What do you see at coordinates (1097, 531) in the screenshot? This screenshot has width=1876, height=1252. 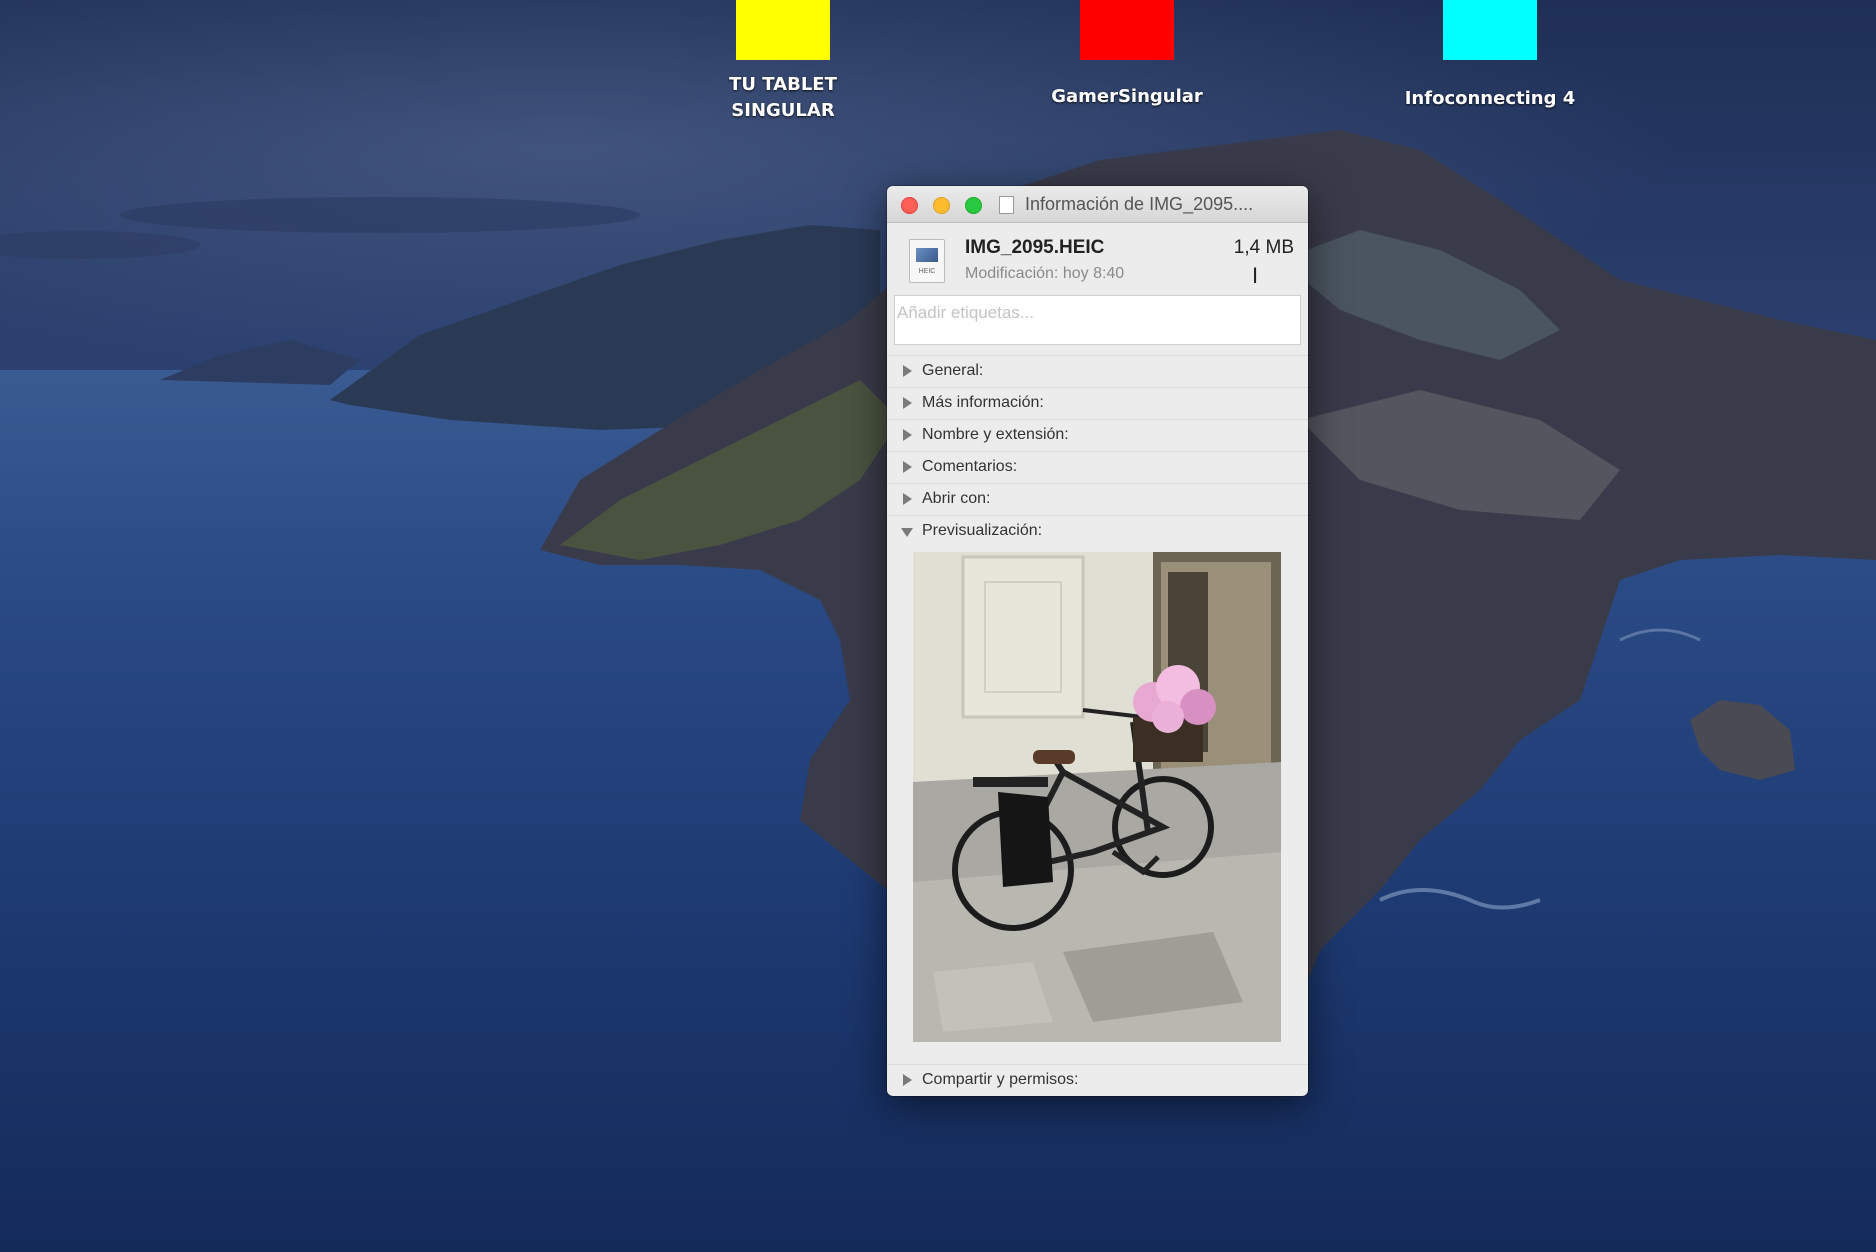 I see `section-previsualizacion: Previsualización:` at bounding box center [1097, 531].